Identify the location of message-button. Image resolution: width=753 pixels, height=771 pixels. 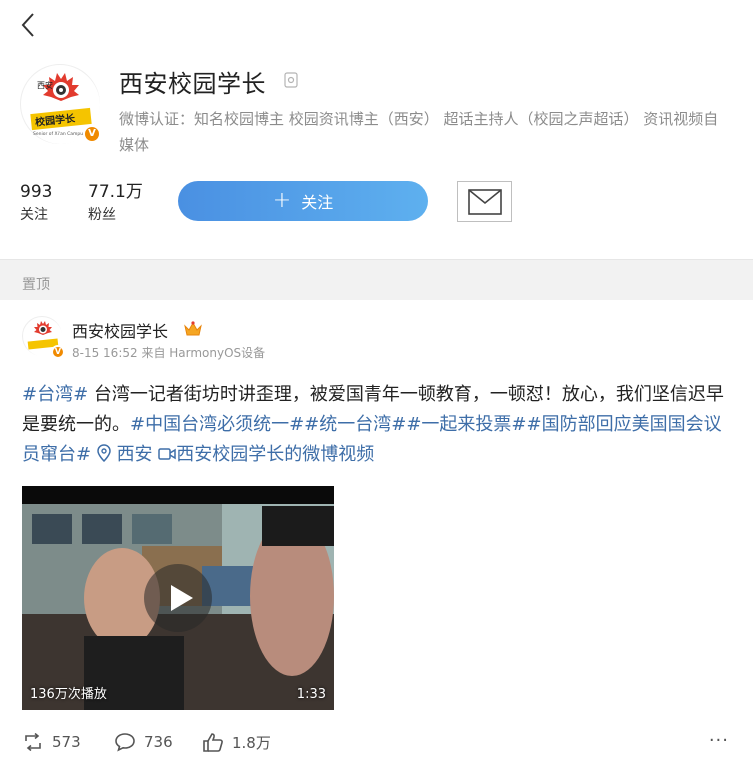
(484, 201).